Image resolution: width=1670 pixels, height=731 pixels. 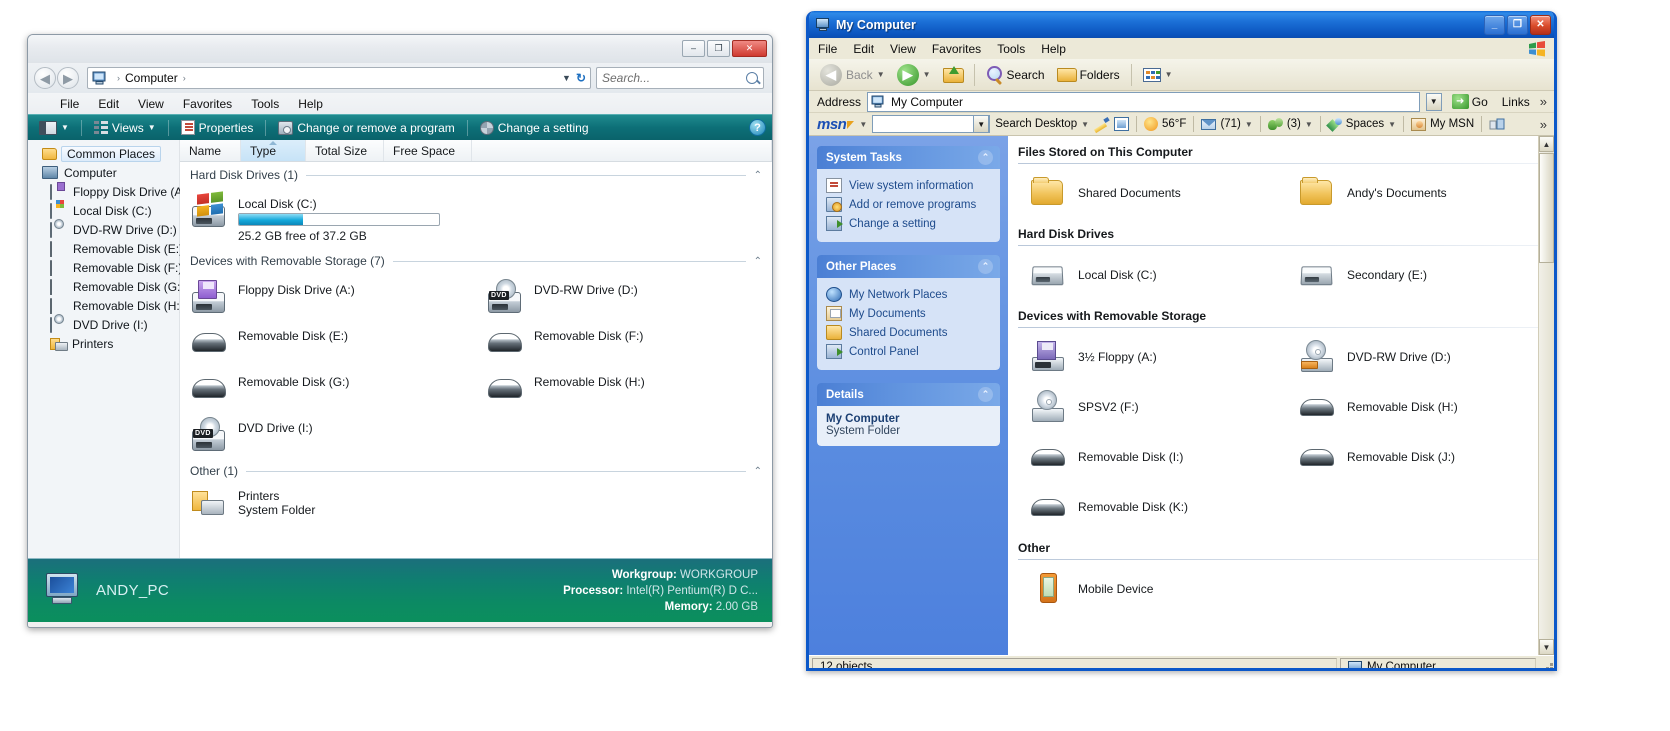 What do you see at coordinates (400, 49) in the screenshot?
I see `vista-titlebar: – ❐ ✕` at bounding box center [400, 49].